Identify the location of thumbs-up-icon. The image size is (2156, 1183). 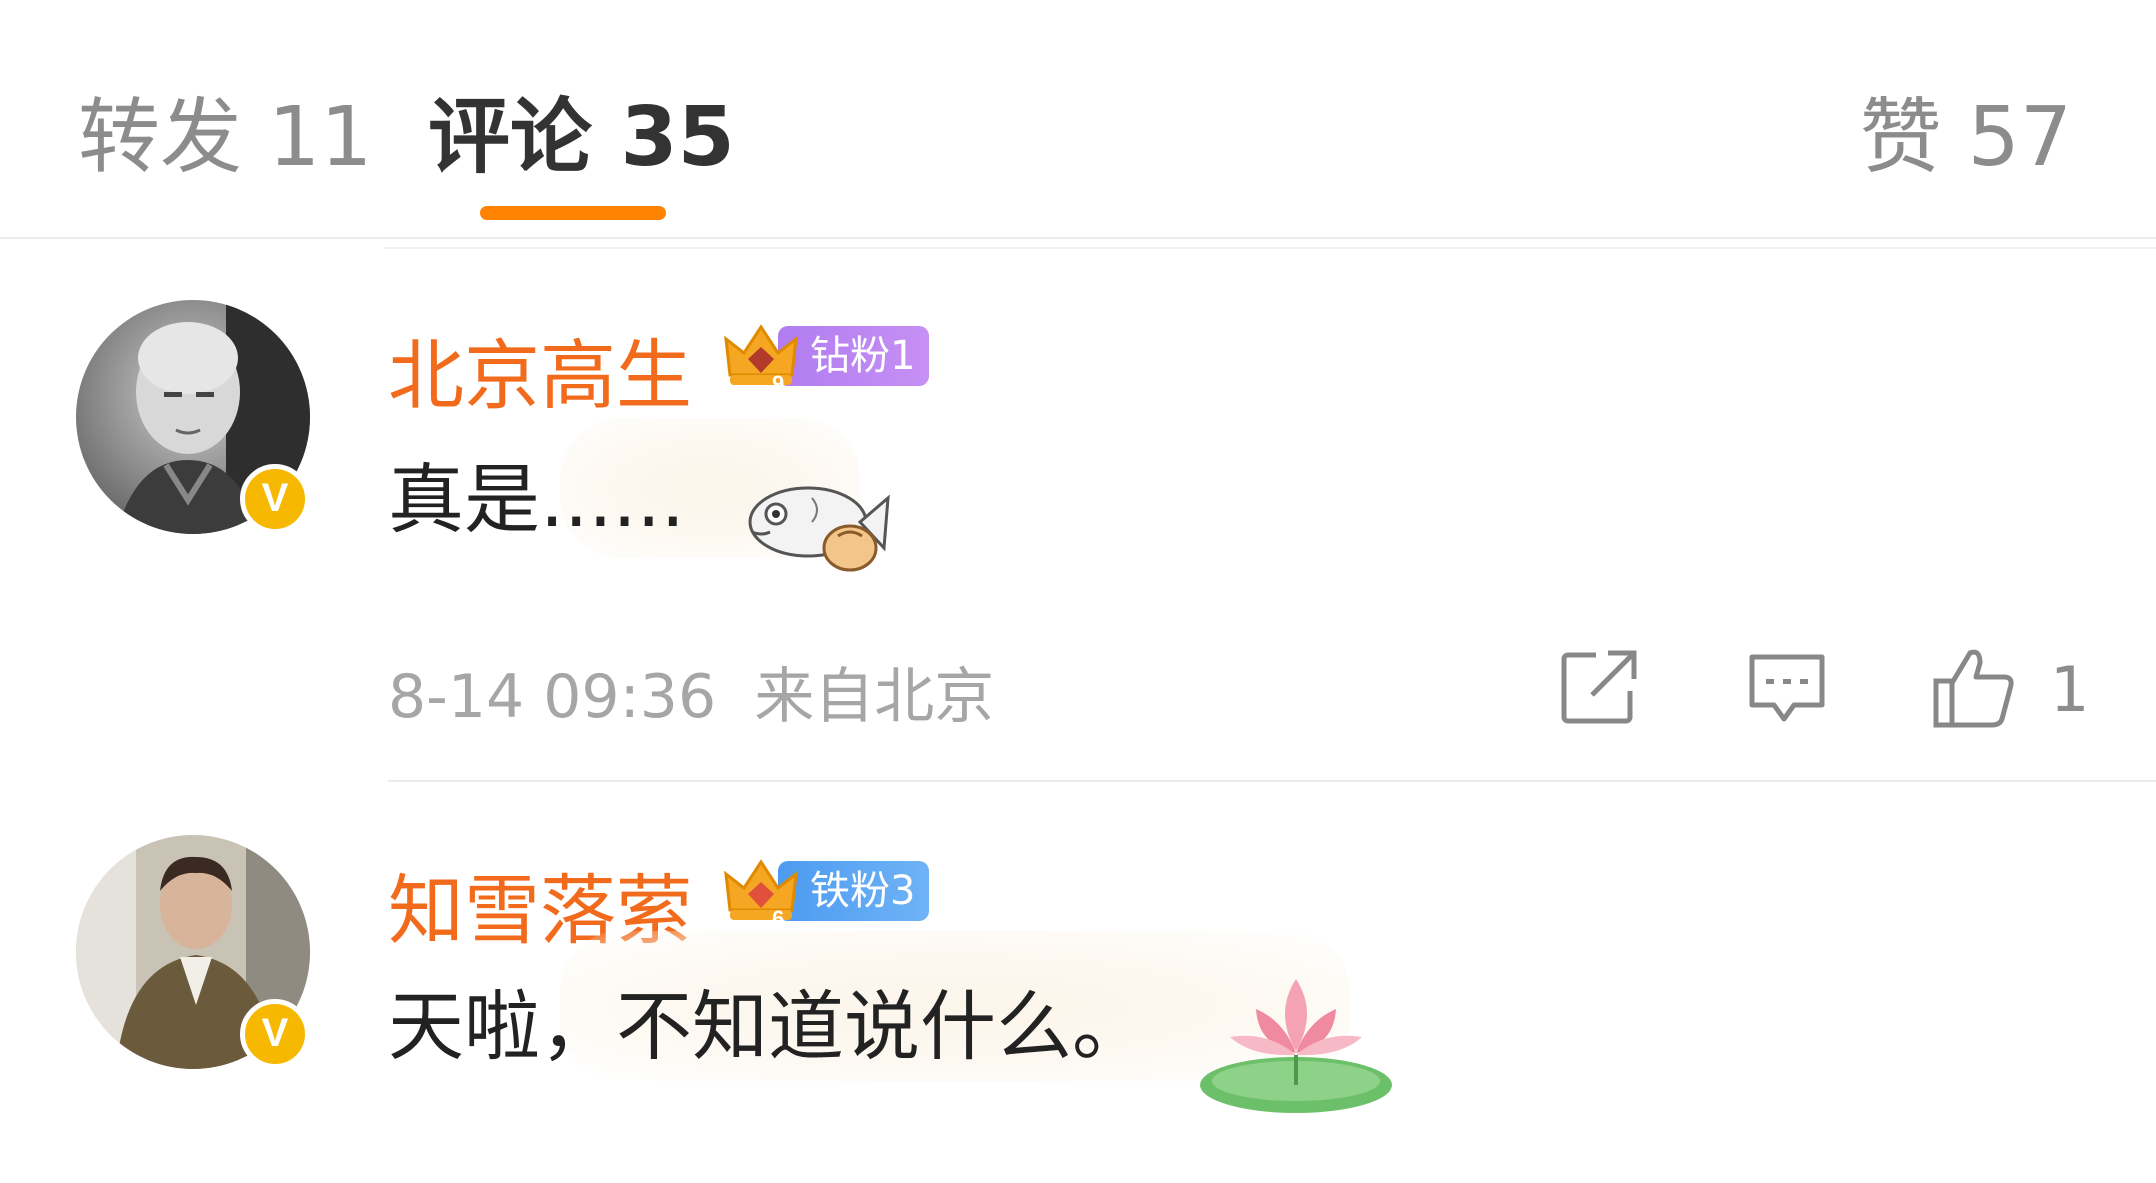
(1973, 688).